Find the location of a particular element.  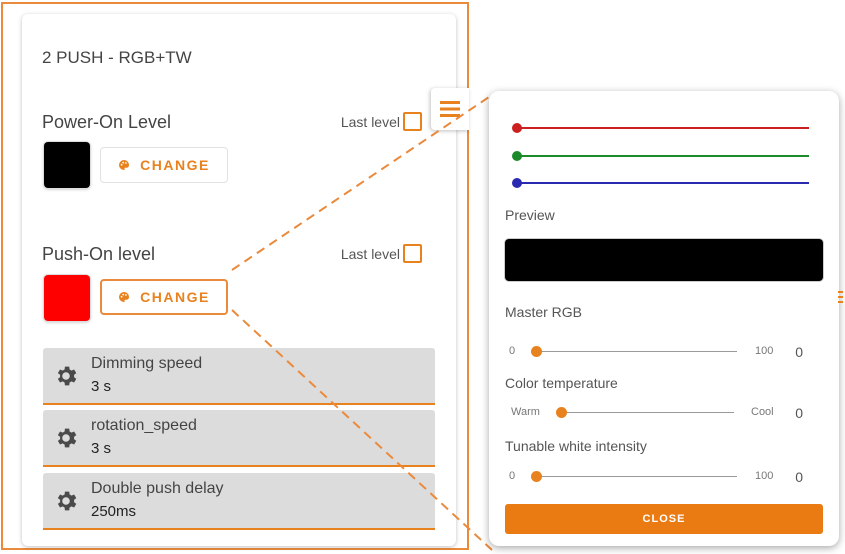

close-button: CLOSE is located at coordinates (664, 519).